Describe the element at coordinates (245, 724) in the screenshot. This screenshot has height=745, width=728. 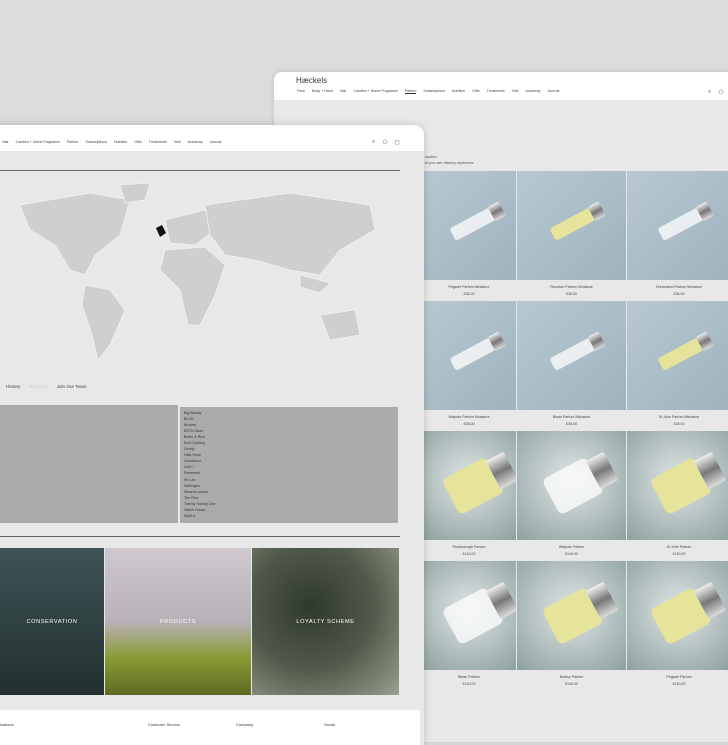
I see `footer-heading: Company` at that location.